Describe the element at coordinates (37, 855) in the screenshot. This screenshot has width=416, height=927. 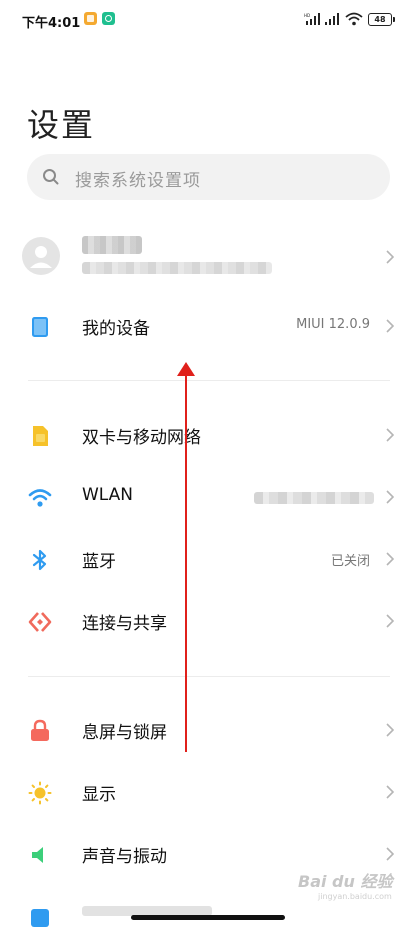
I see `speaker-icon` at that location.